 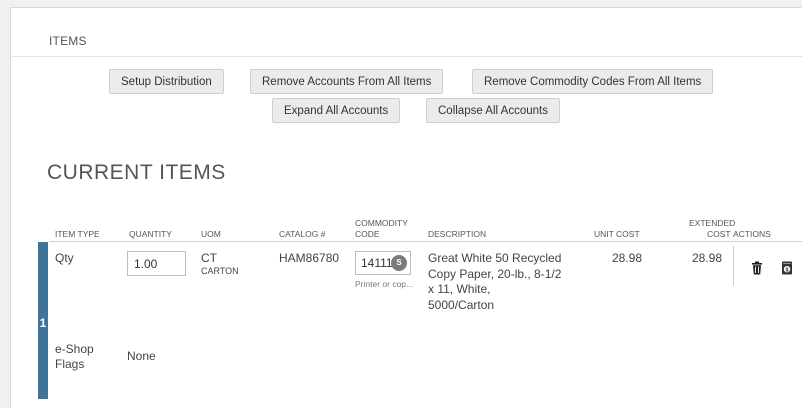 I want to click on section-divider, so click(x=406, y=56).